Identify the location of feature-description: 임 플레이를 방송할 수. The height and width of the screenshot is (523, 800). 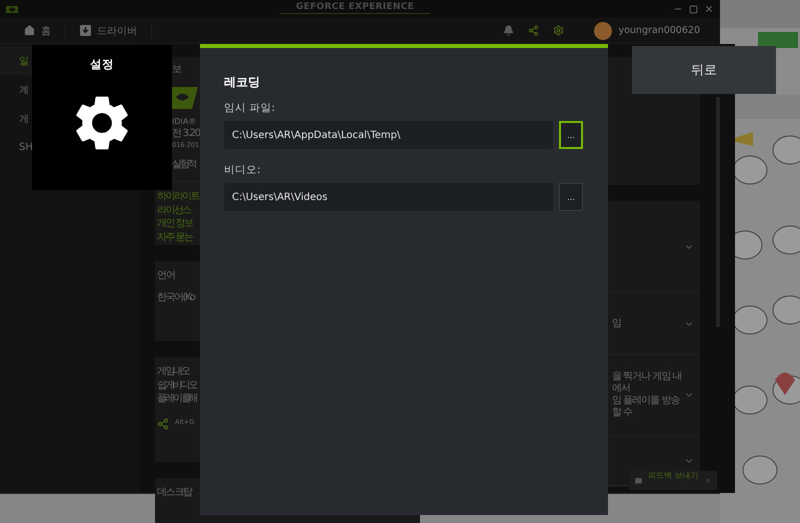
(646, 407).